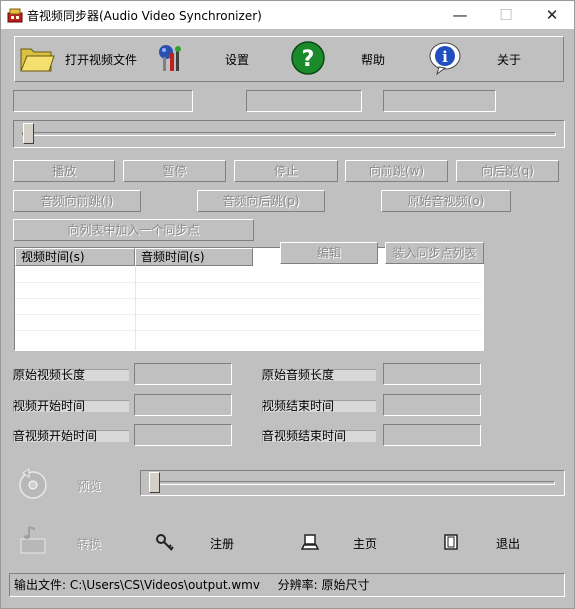 The height and width of the screenshot is (609, 575). What do you see at coordinates (75, 257) in the screenshot?
I see `column-video-time: 视频时间(s)` at bounding box center [75, 257].